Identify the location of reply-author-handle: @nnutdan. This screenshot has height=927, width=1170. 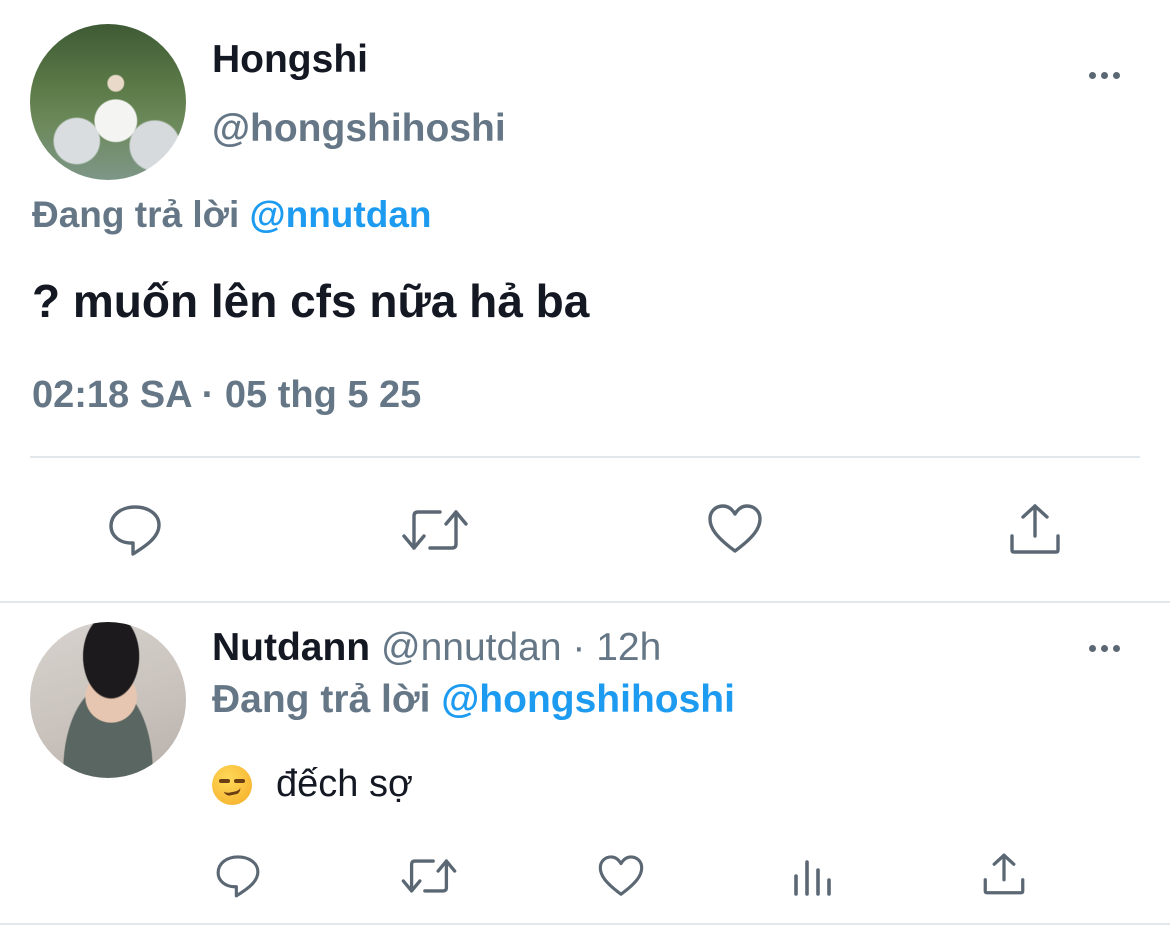
(471, 647).